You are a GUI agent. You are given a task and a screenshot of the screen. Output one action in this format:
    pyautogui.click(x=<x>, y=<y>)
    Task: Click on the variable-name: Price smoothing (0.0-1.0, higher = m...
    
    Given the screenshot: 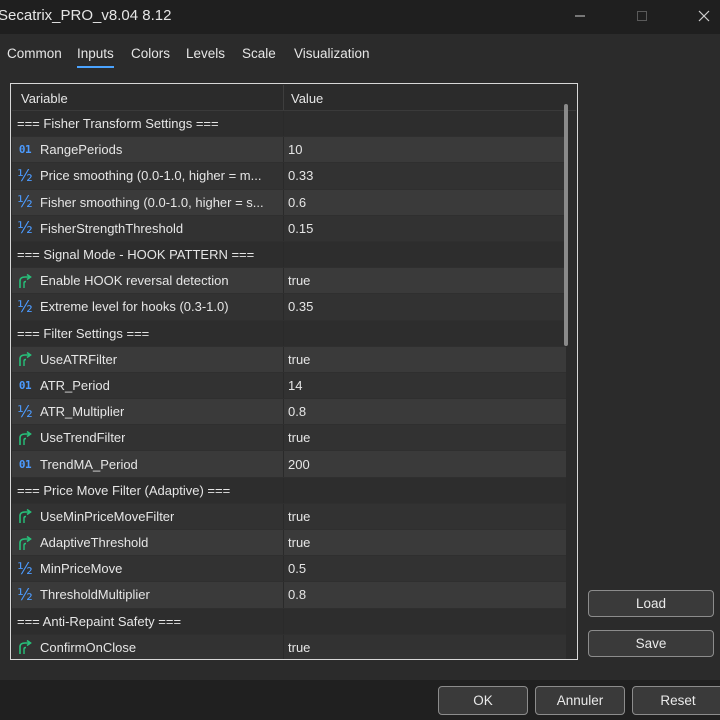 What is the action you would take?
    pyautogui.click(x=151, y=176)
    